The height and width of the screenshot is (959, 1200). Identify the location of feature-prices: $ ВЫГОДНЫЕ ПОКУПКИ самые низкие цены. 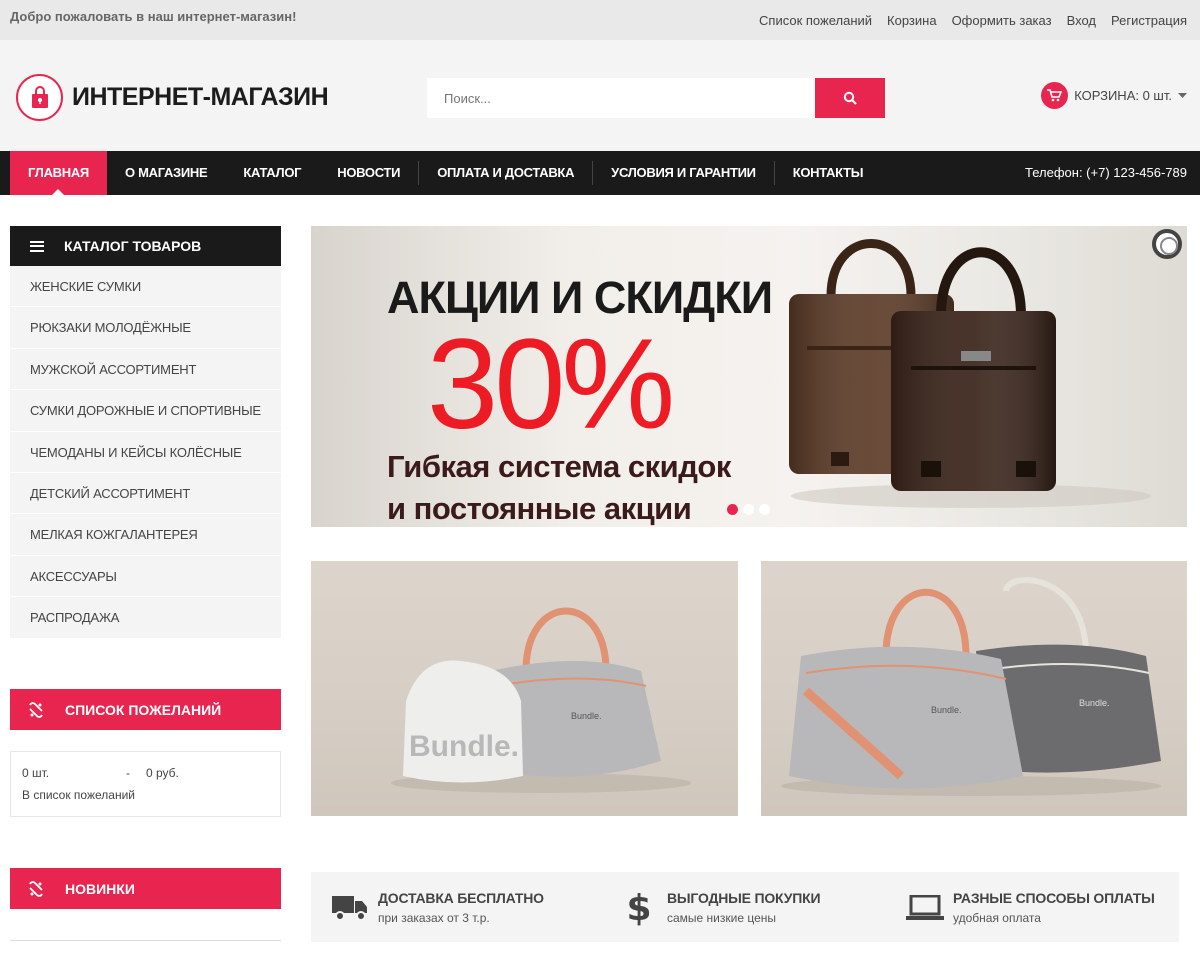
(720, 908).